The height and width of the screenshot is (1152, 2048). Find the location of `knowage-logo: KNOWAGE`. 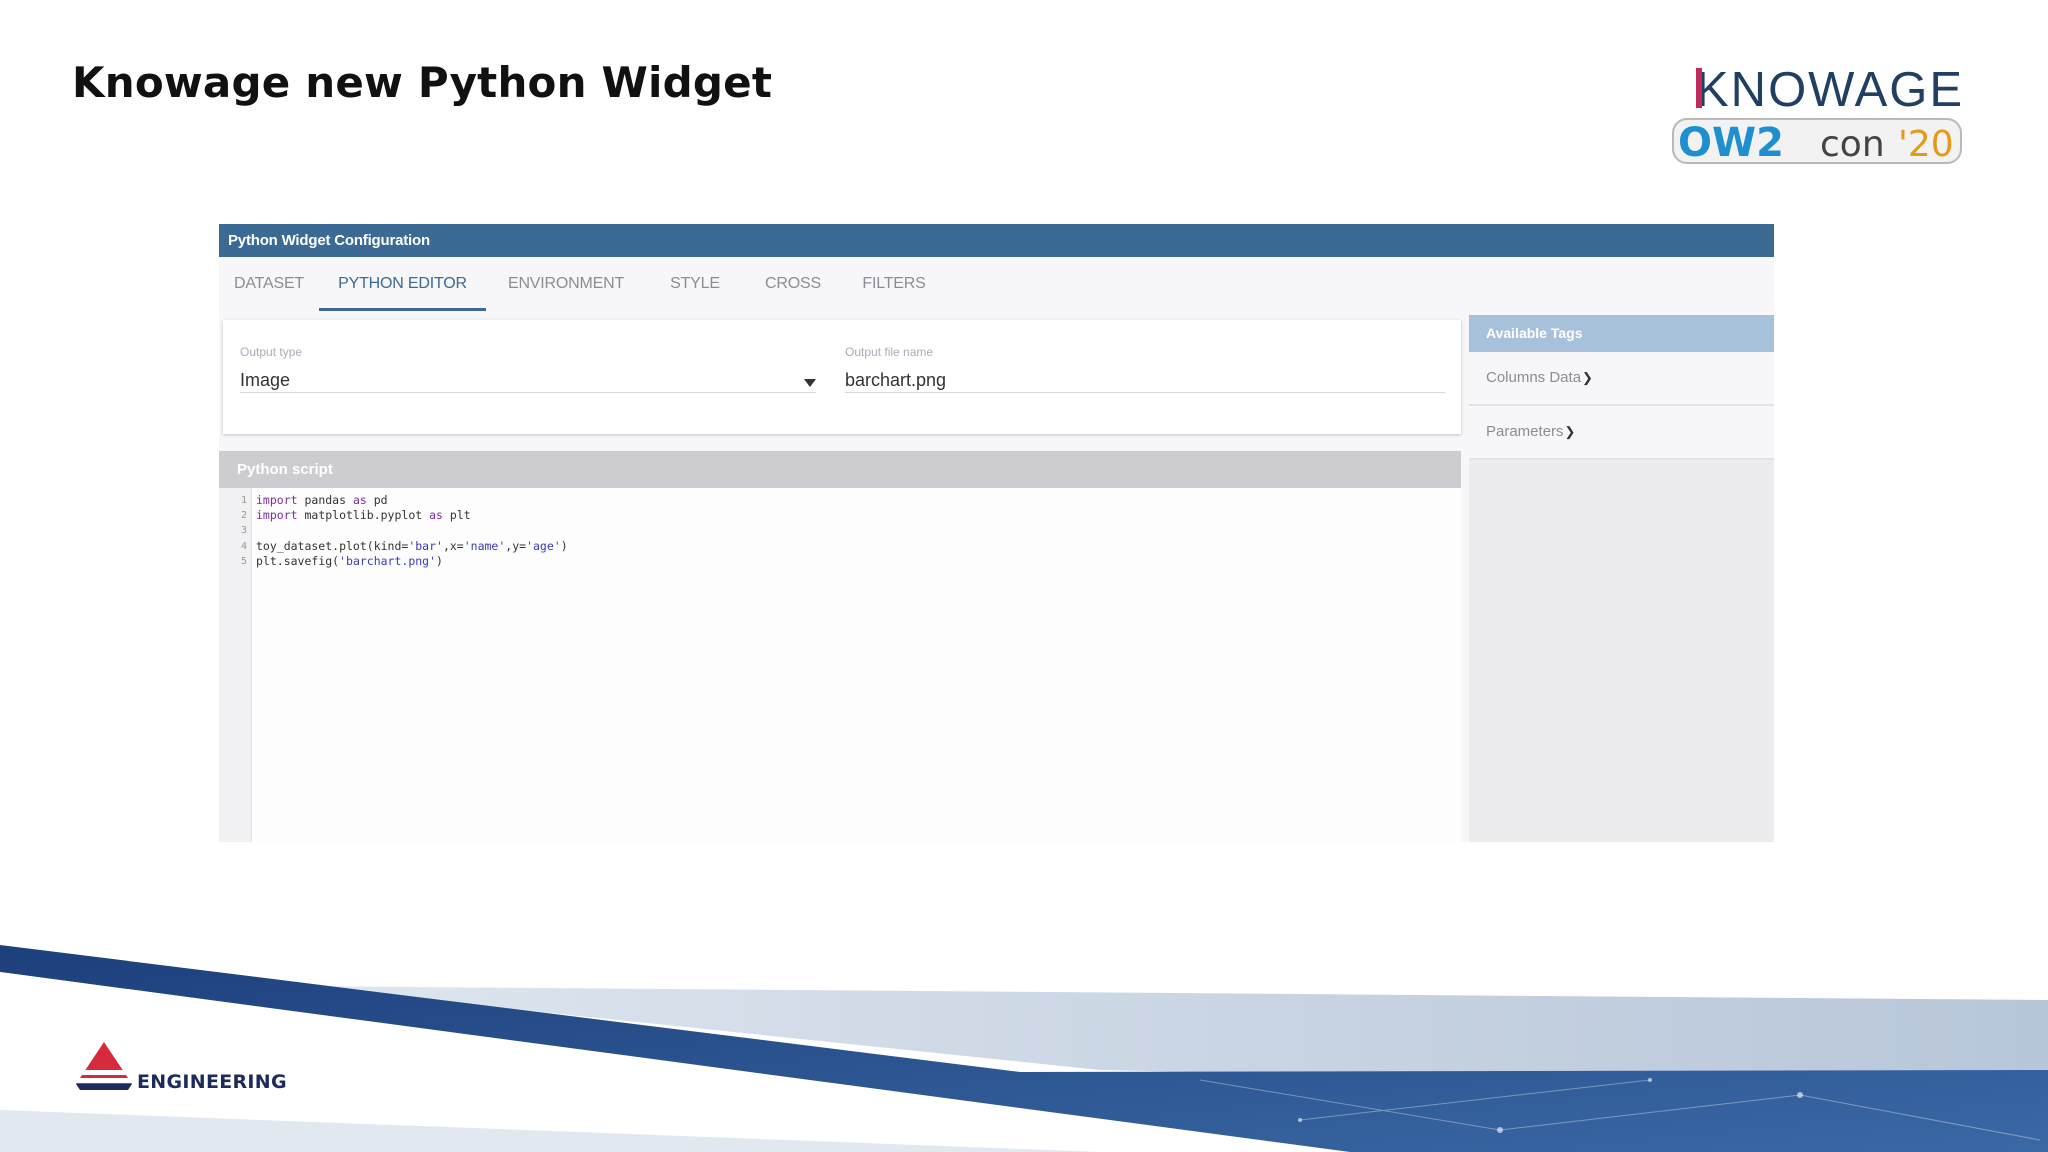

knowage-logo: KNOWAGE is located at coordinates (1830, 89).